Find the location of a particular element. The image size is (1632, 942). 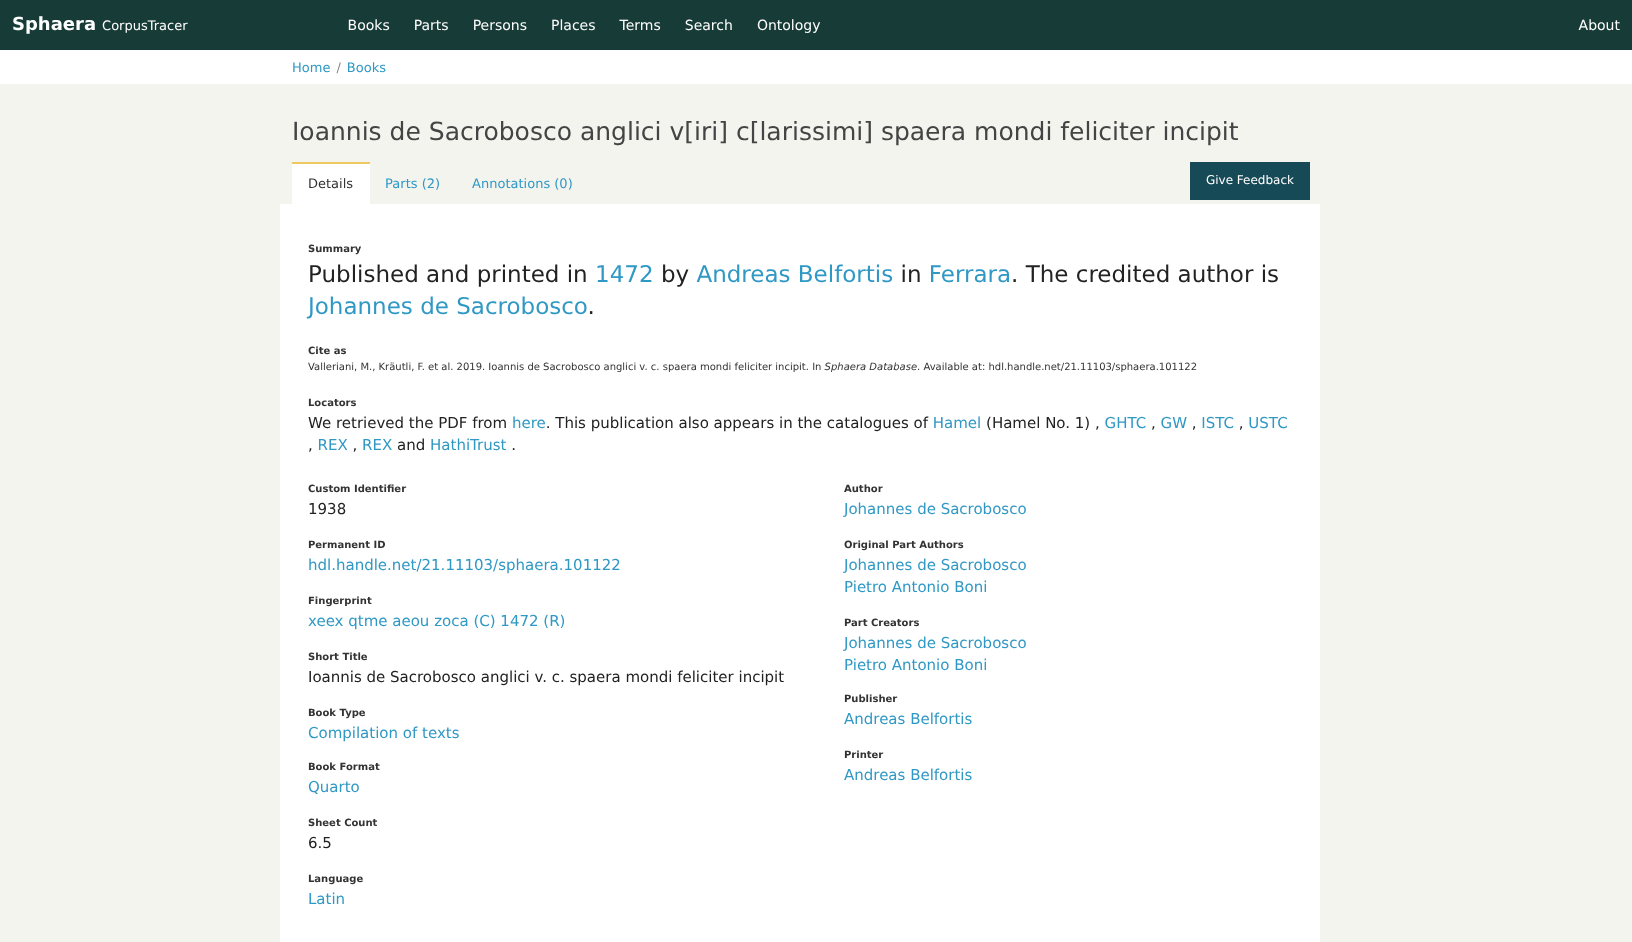

brand-name: Sphaera is located at coordinates (54, 25).